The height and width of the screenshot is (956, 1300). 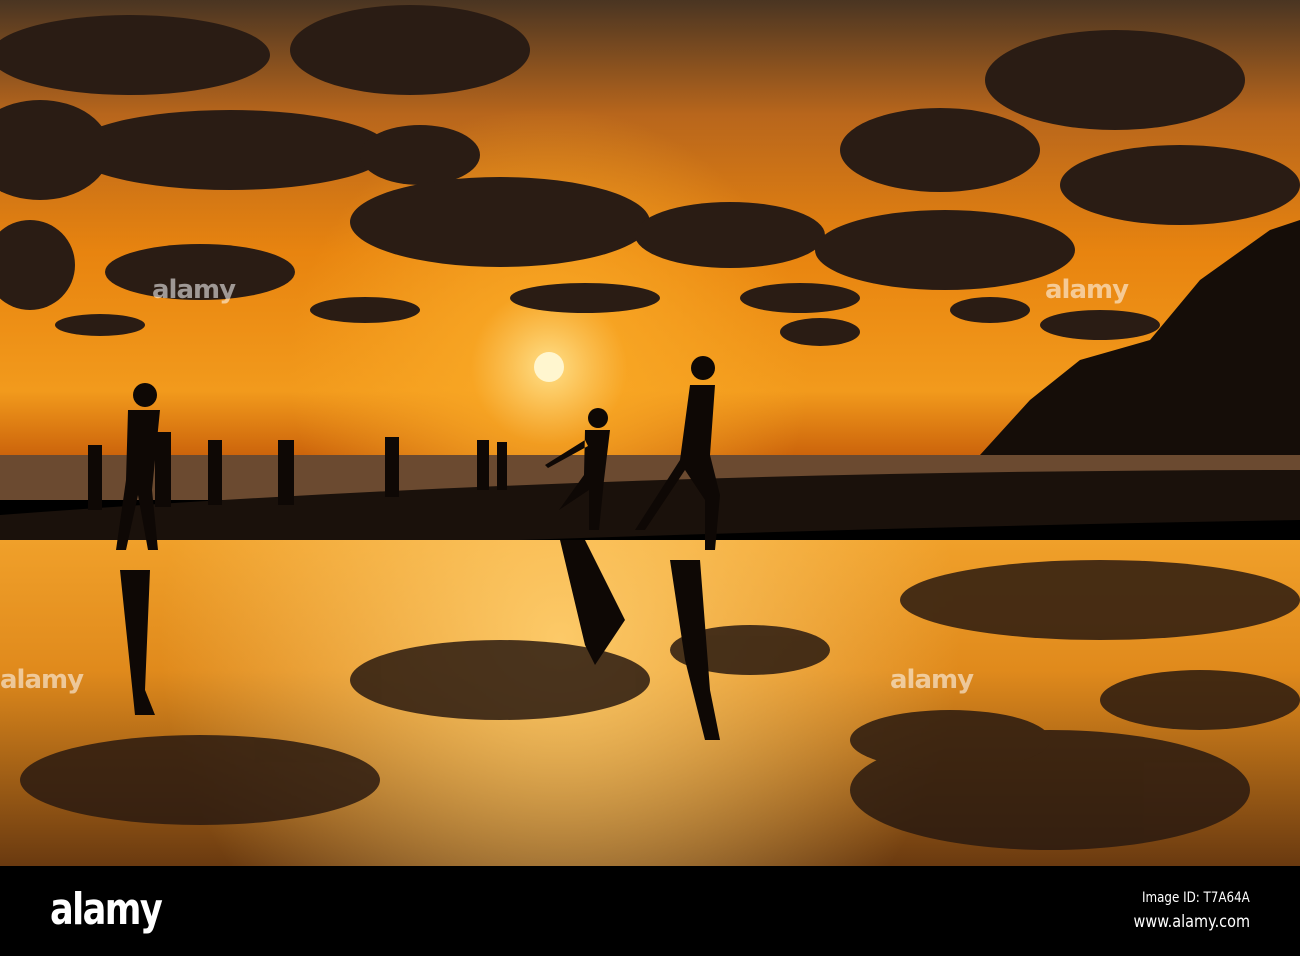 What do you see at coordinates (106, 909) in the screenshot?
I see `alamy-logo: alamy` at bounding box center [106, 909].